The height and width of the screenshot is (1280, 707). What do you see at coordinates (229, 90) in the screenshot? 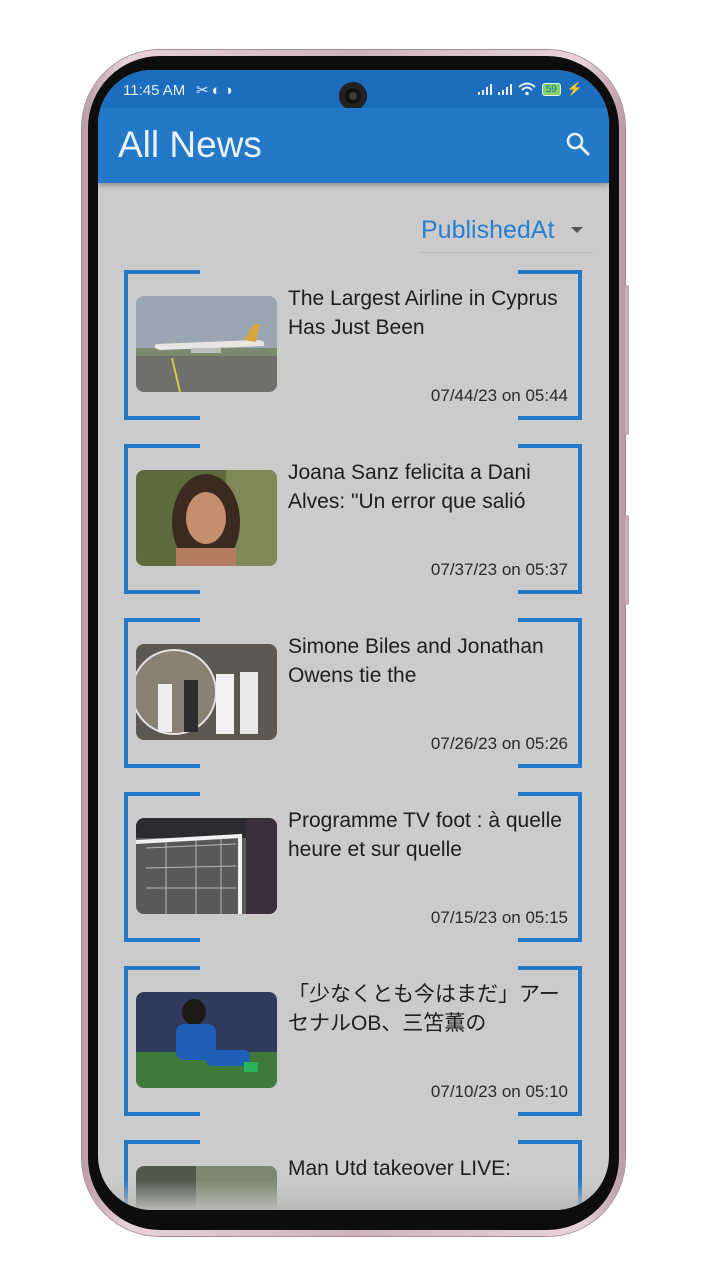
I see `app-notification-icon-2: ◑` at bounding box center [229, 90].